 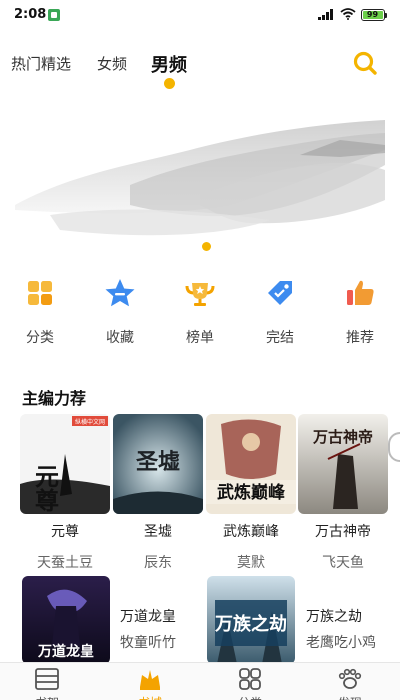 What do you see at coordinates (251, 563) in the screenshot?
I see `book-author: 莫默` at bounding box center [251, 563].